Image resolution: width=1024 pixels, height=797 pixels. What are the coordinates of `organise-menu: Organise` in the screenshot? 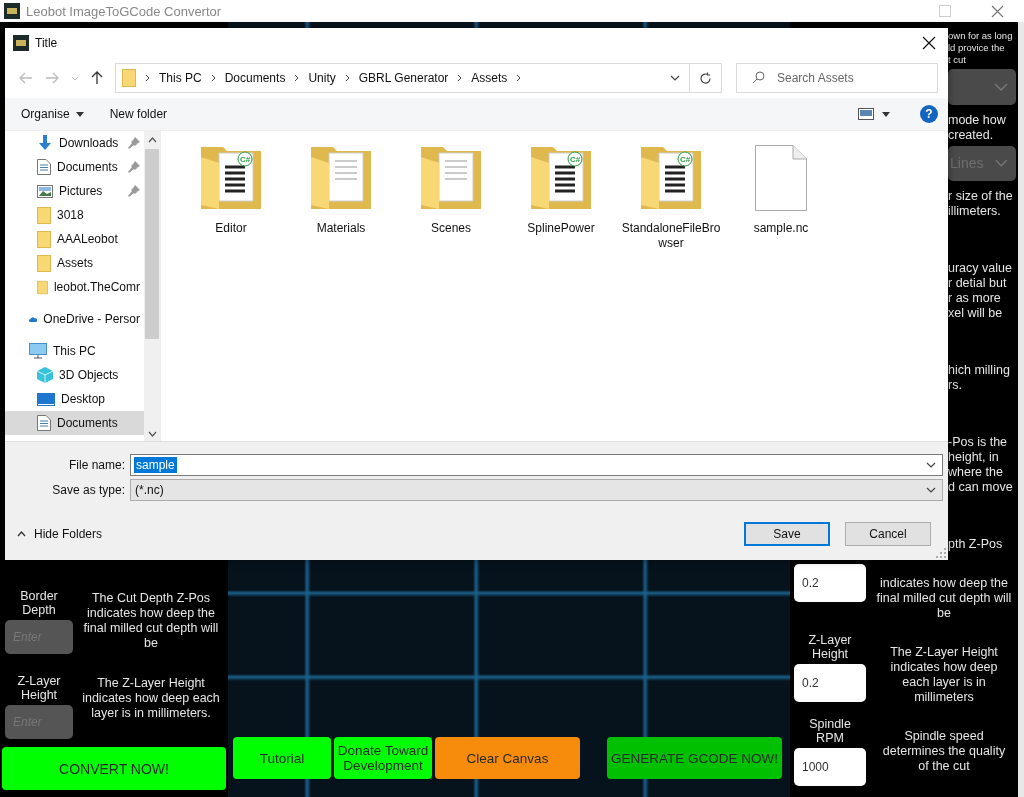 It's located at (52, 114).